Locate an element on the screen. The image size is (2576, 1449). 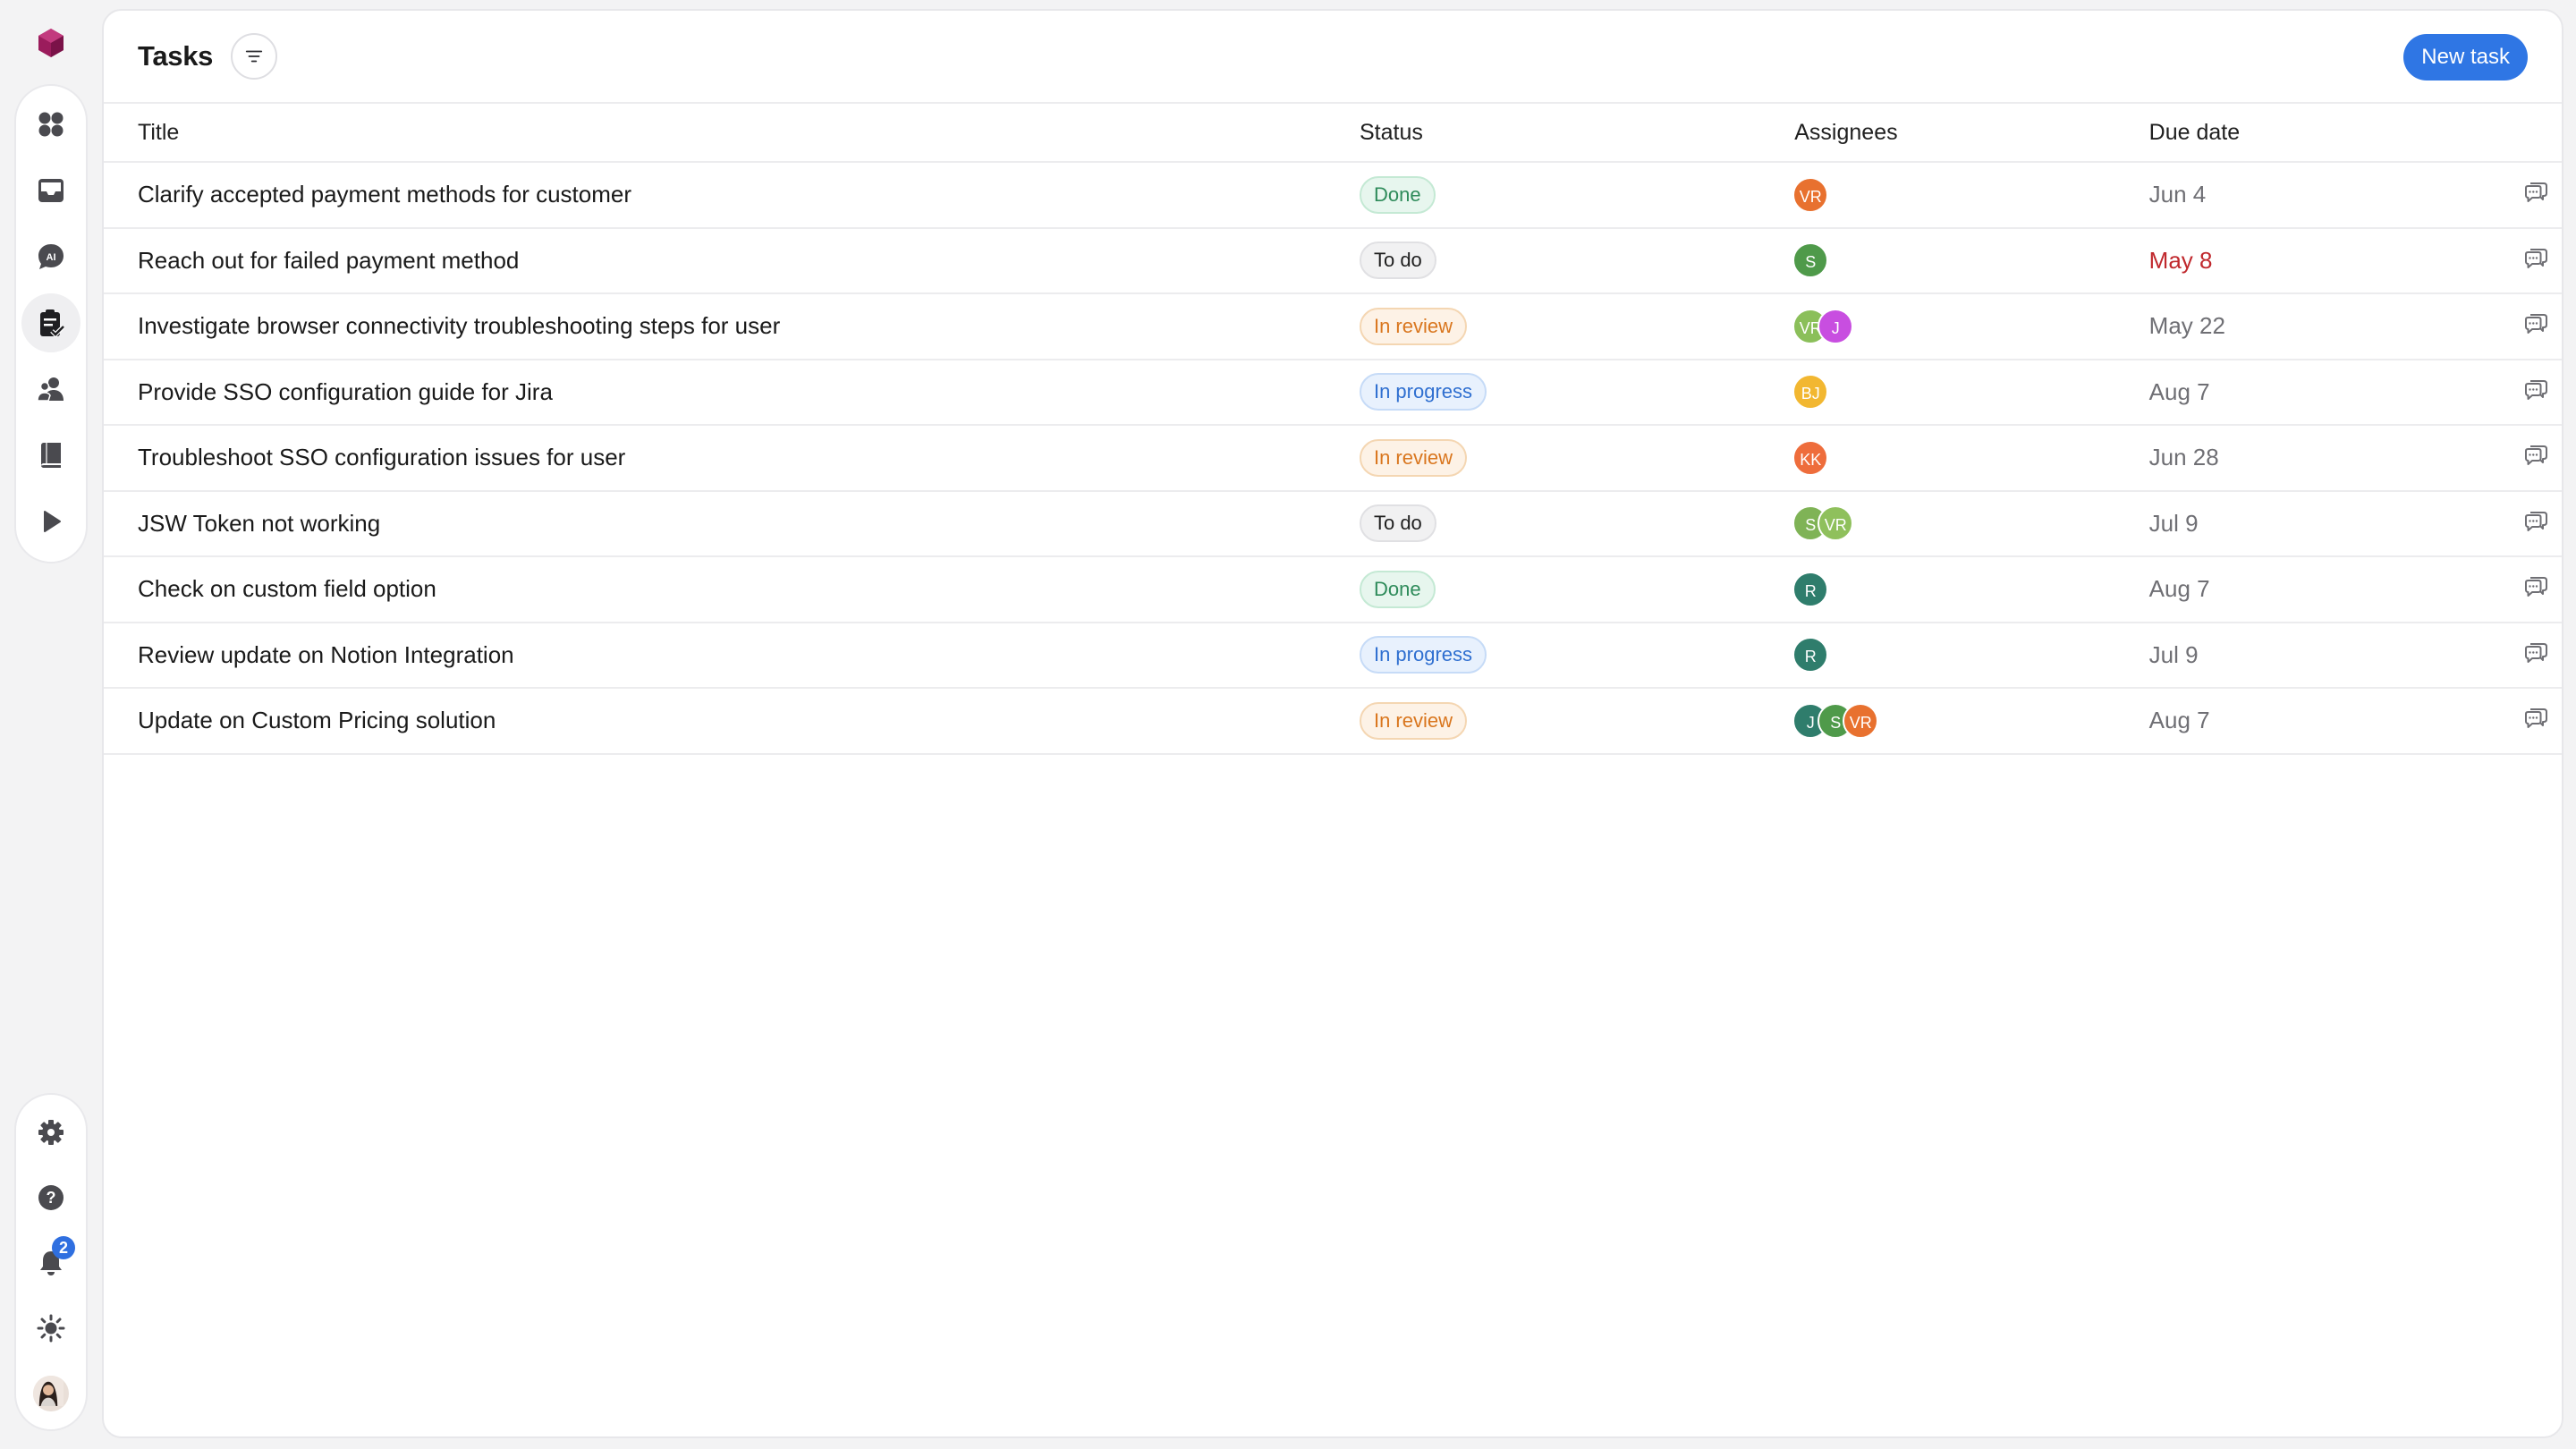
play-icon is located at coordinates (52, 521).